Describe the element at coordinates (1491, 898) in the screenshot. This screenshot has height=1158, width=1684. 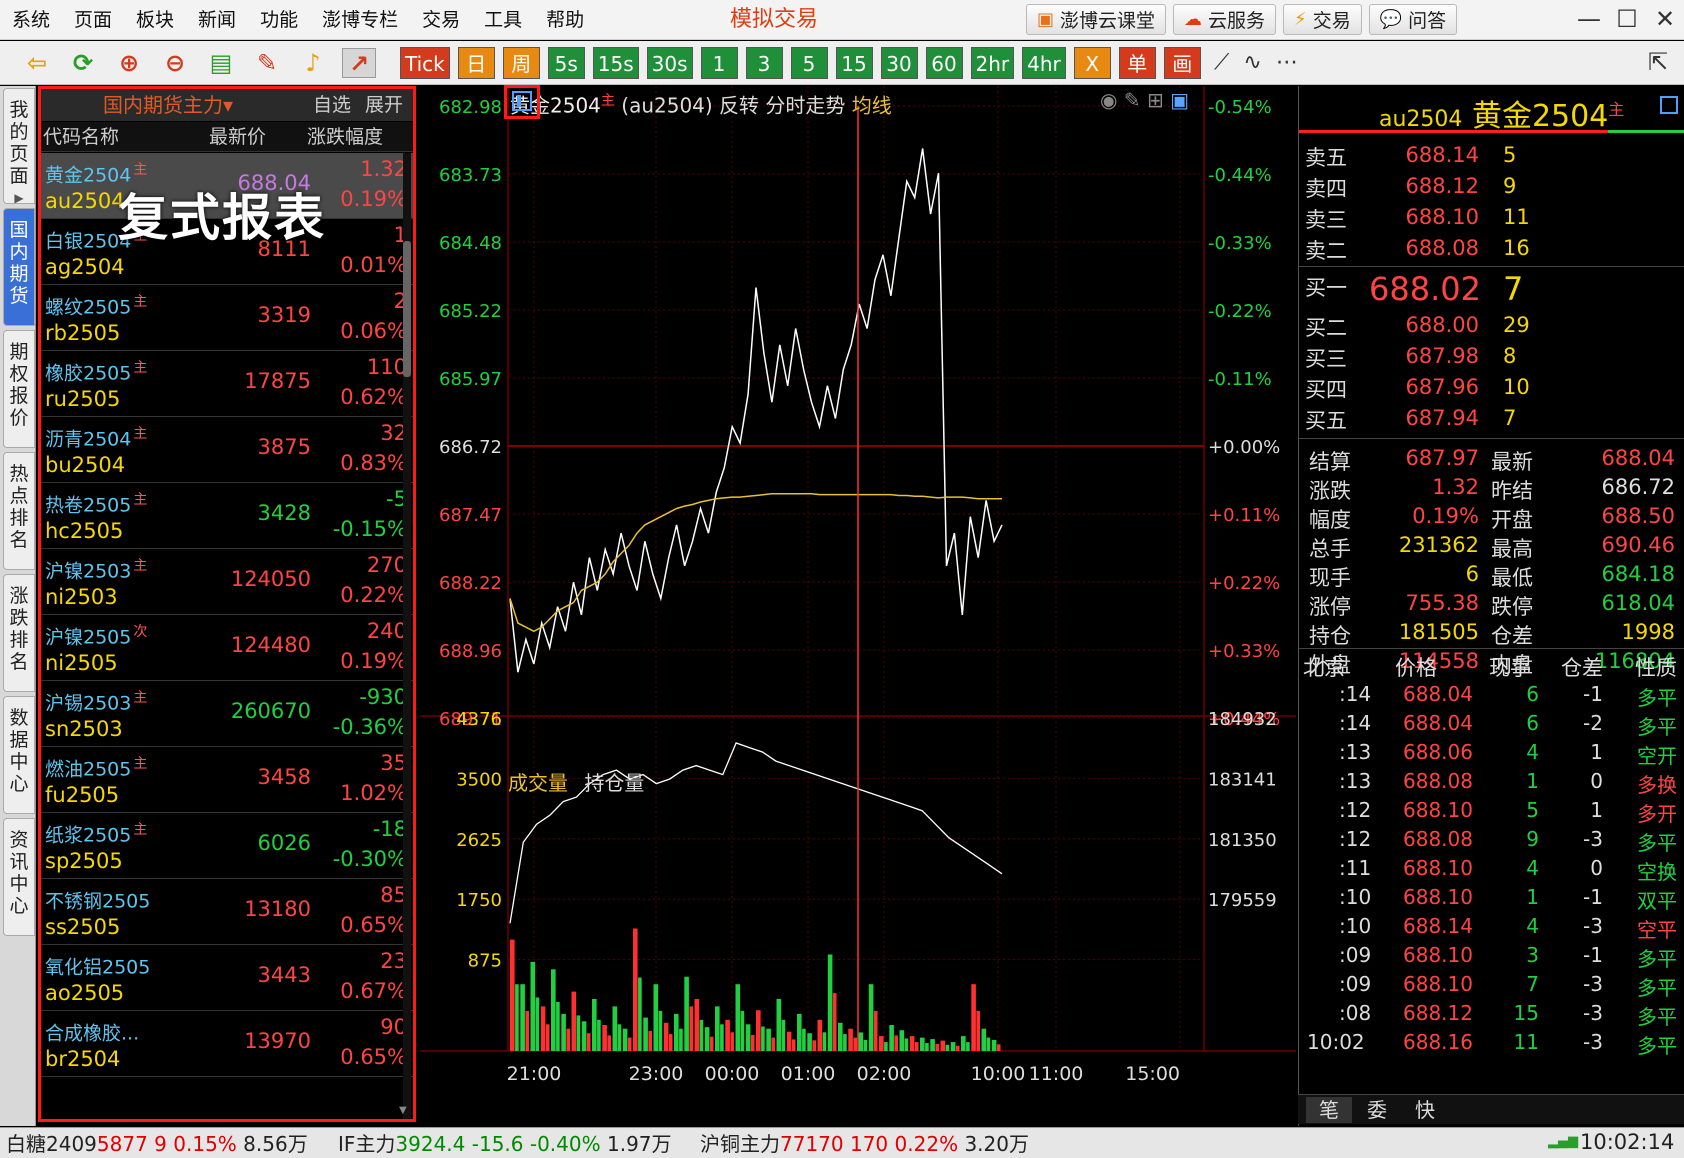
I see `tick-row: :10 688.10 1 -1 双平` at that location.